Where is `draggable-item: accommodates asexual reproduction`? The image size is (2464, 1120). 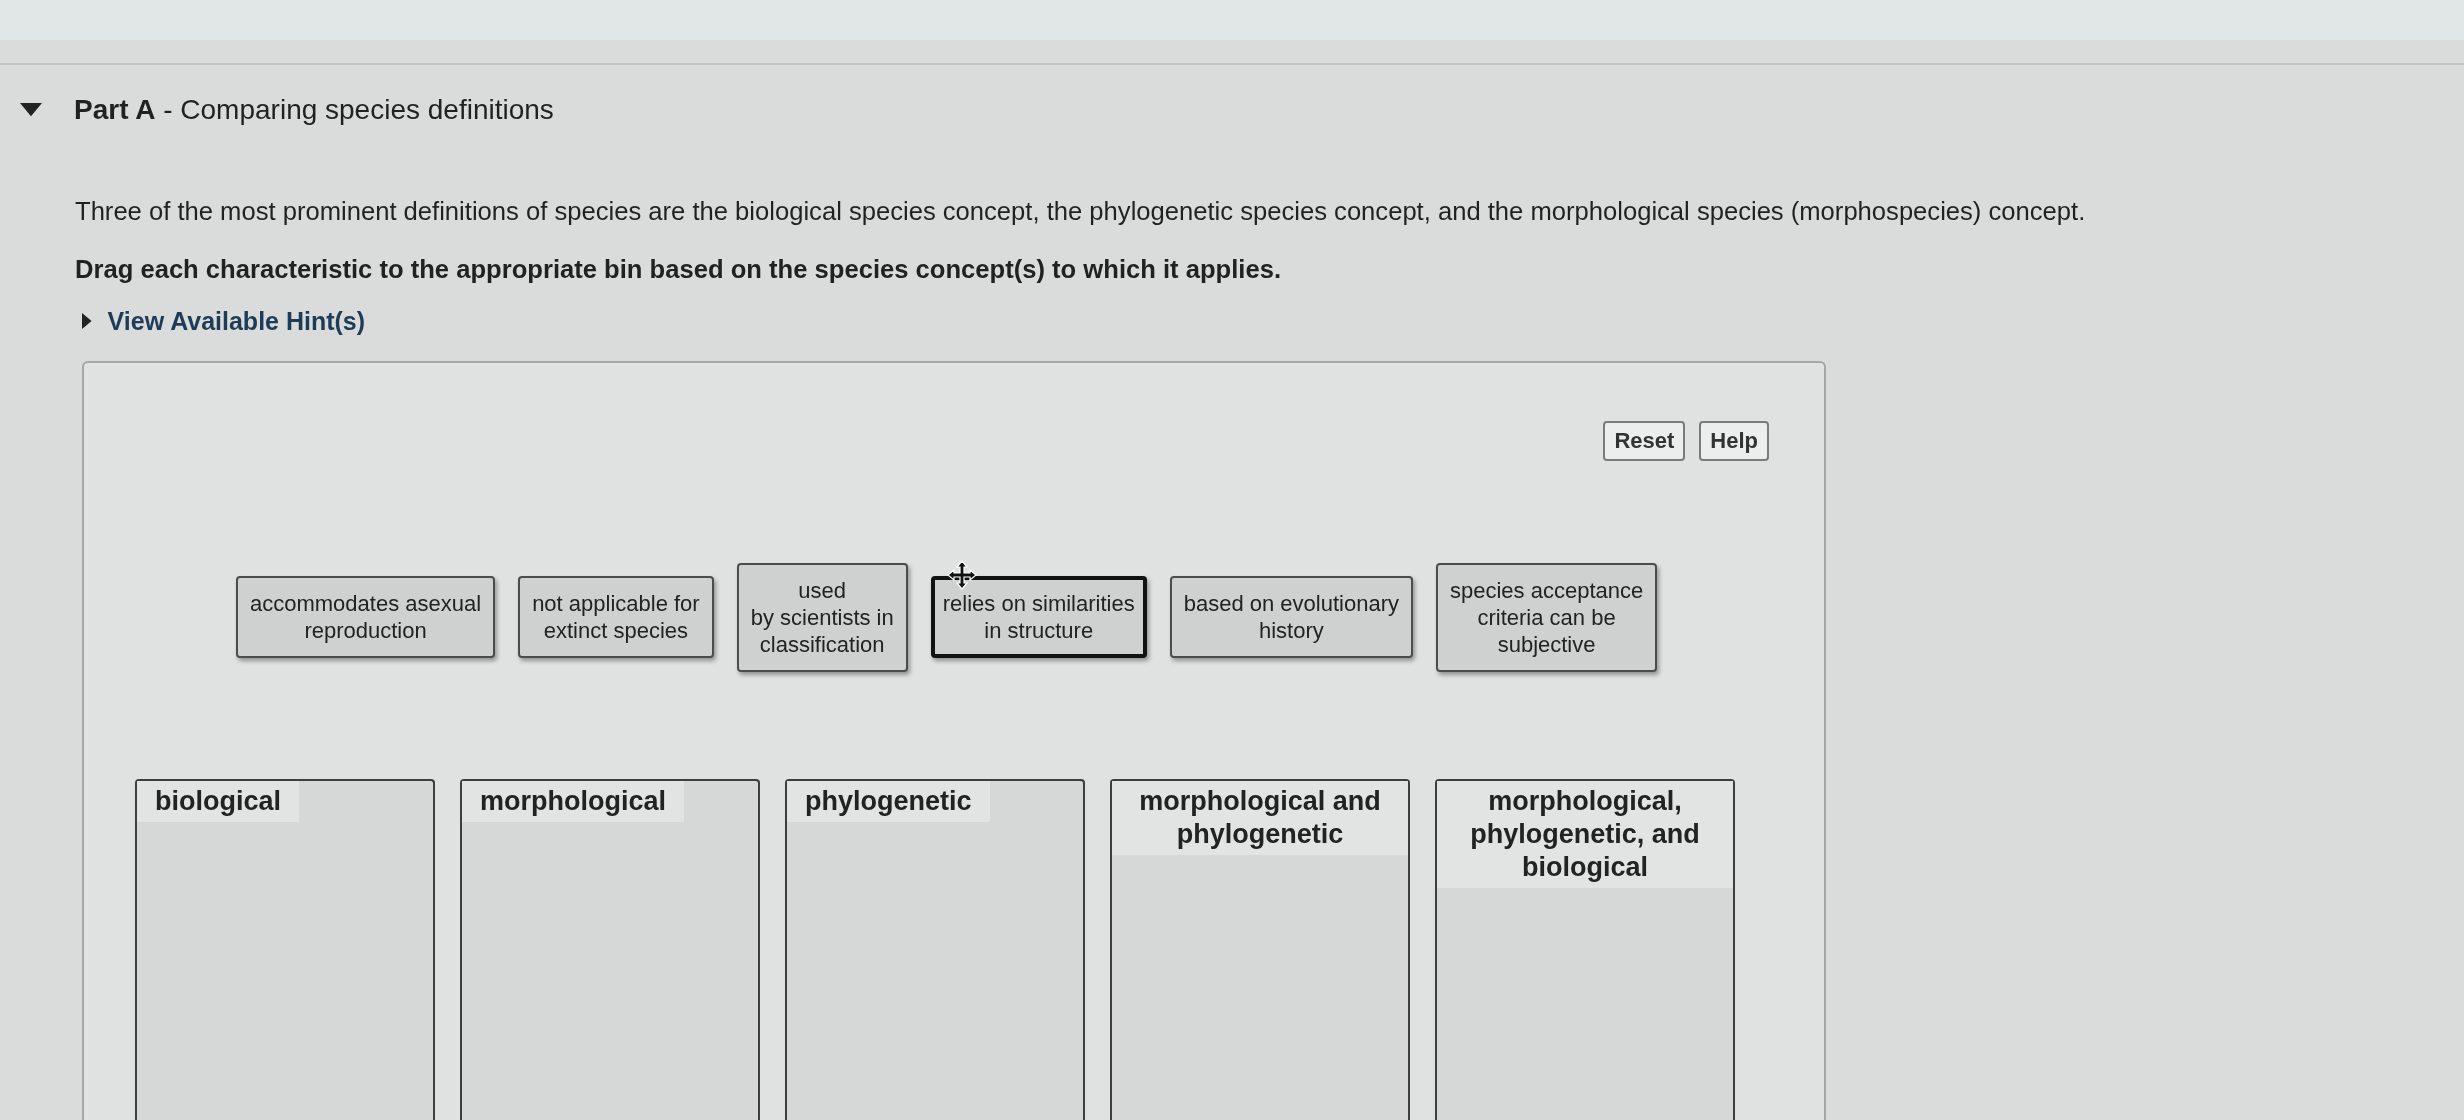 draggable-item: accommodates asexual reproduction is located at coordinates (366, 617).